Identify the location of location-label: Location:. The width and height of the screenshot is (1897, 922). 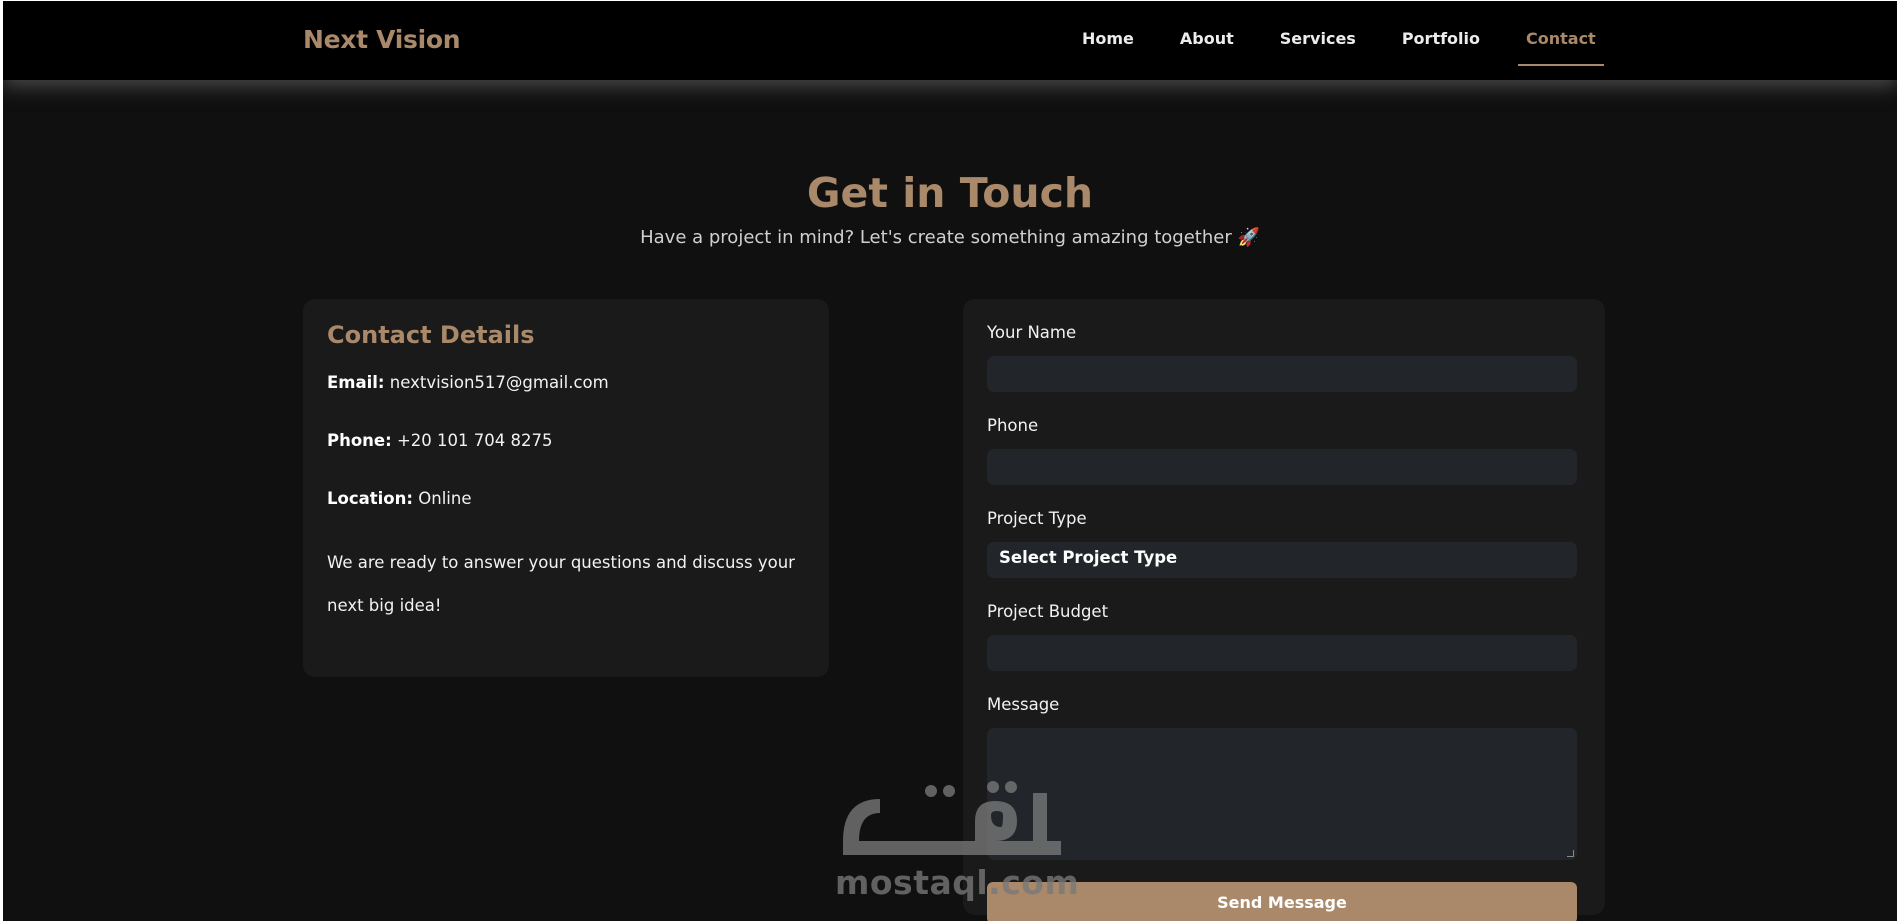
(370, 498).